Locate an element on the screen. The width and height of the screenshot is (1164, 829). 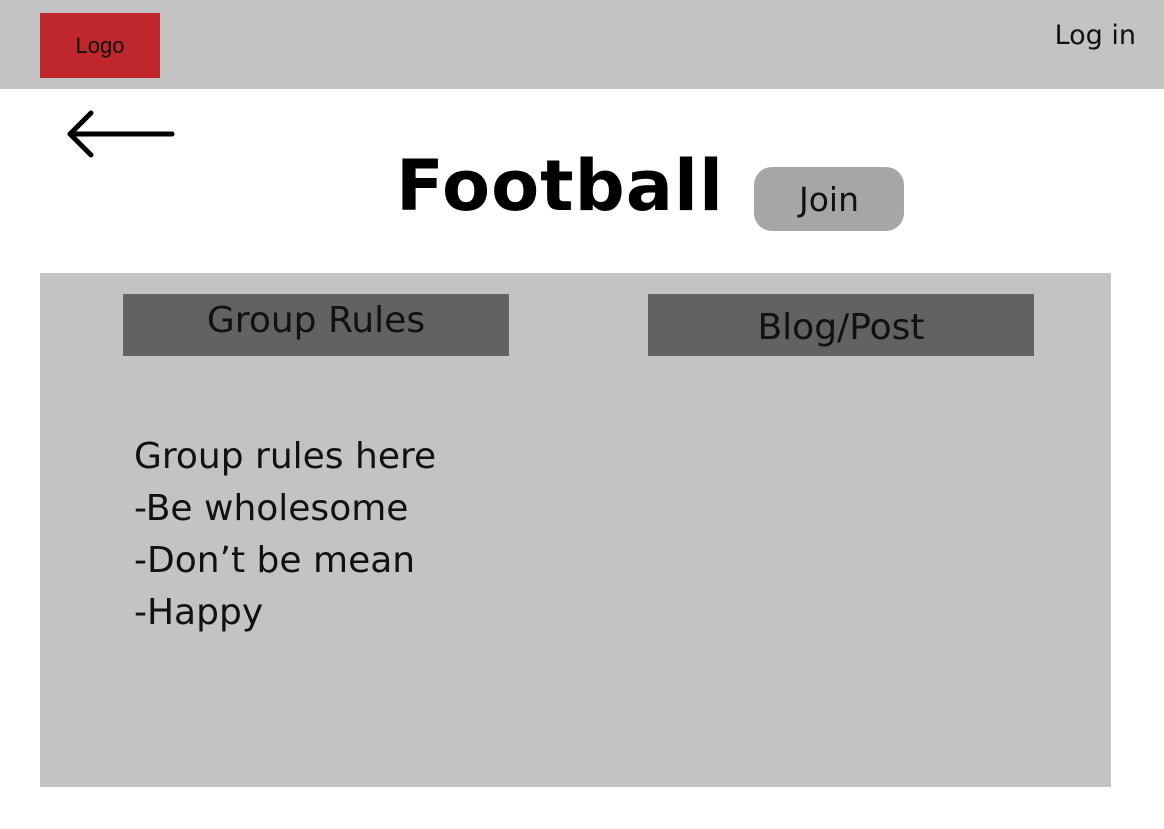
page-title: Football is located at coordinates (560, 186).